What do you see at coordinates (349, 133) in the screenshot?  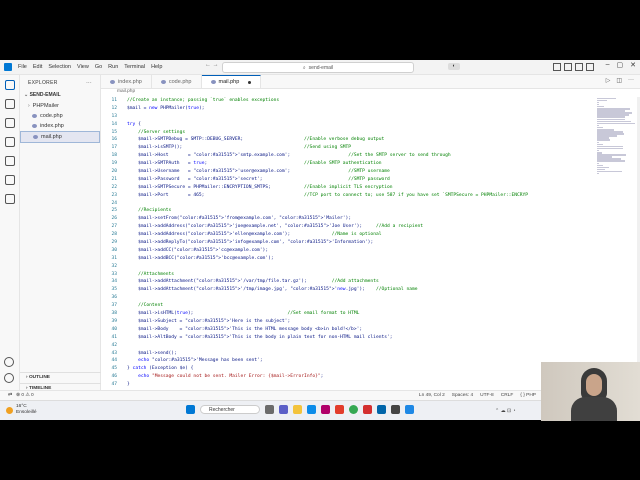 I see `code-line: 15 //Server settings` at bounding box center [349, 133].